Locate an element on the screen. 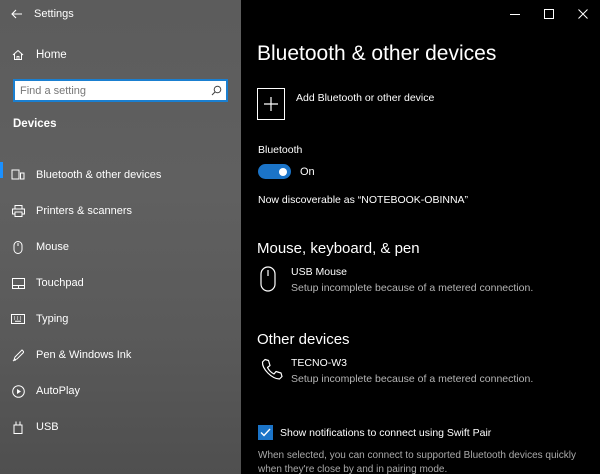 The width and height of the screenshot is (600, 474). sidebar-item-label: Typing is located at coordinates (52, 319).